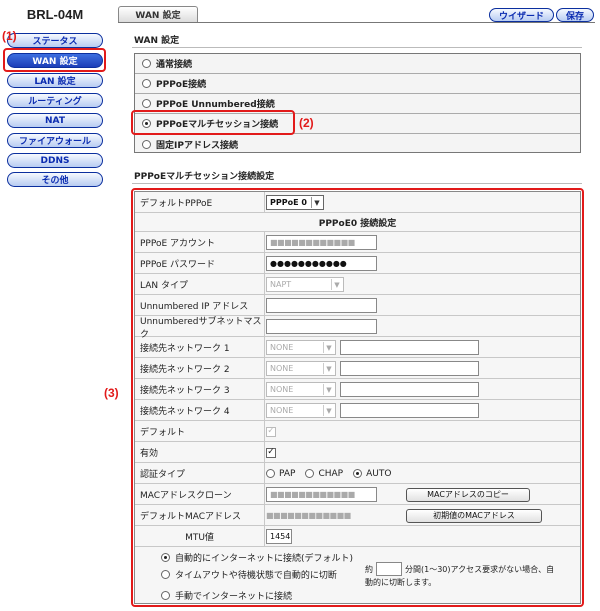 The width and height of the screenshot is (600, 611). What do you see at coordinates (55, 40) in the screenshot?
I see `sidebar-item-status: ステータス` at bounding box center [55, 40].